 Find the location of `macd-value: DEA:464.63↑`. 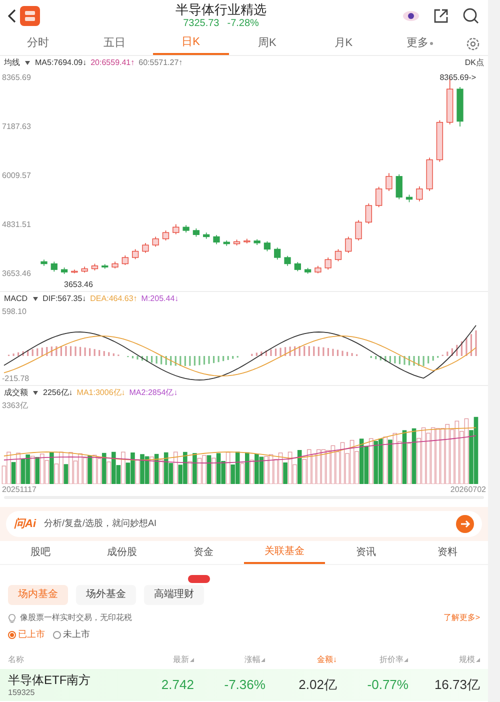

macd-value: DEA:464.63↑ is located at coordinates (114, 299).